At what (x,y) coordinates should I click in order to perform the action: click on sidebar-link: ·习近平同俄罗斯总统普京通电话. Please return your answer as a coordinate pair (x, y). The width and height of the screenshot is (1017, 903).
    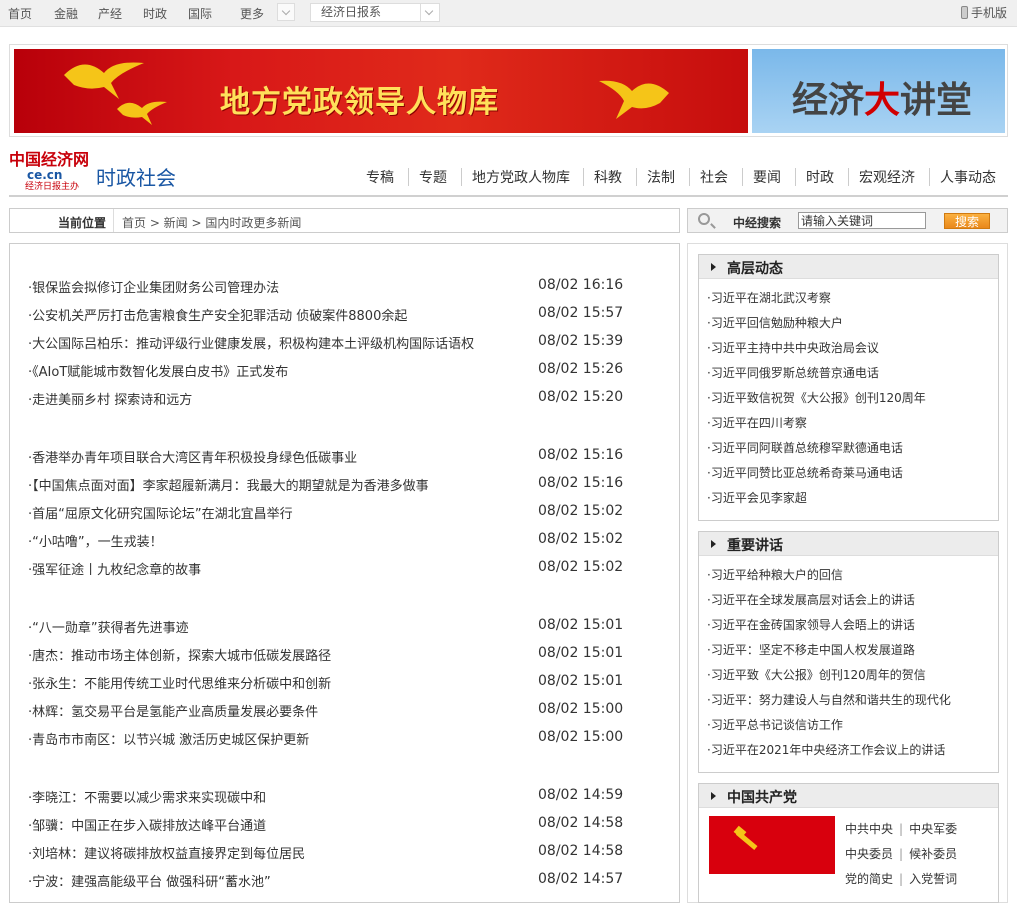
    Looking at the image, I should click on (793, 372).